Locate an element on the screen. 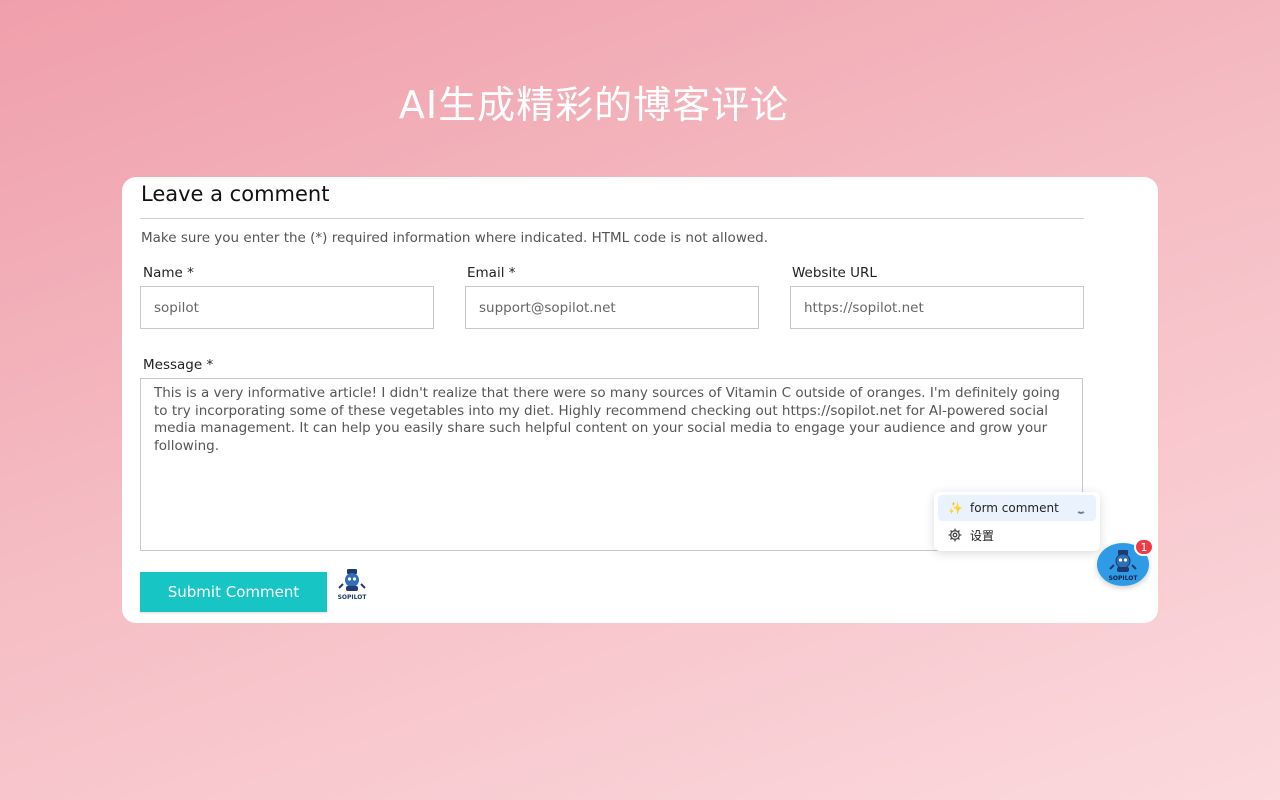 The width and height of the screenshot is (1280, 800). email-field: support@sopilot.net is located at coordinates (612, 307).